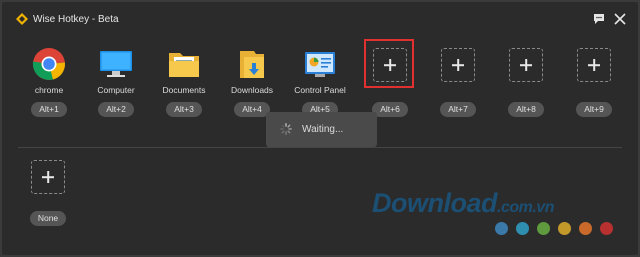 The width and height of the screenshot is (640, 257). What do you see at coordinates (320, 147) in the screenshot?
I see `section-divider` at bounding box center [320, 147].